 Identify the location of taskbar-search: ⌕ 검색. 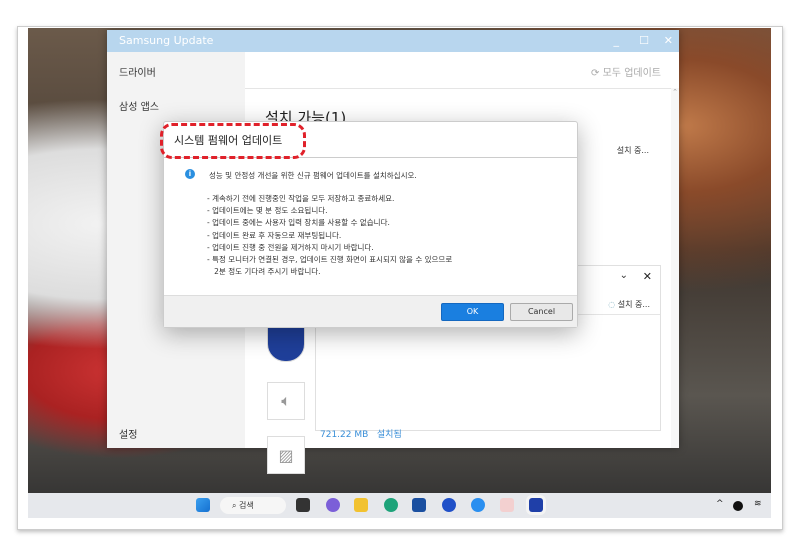
(253, 505).